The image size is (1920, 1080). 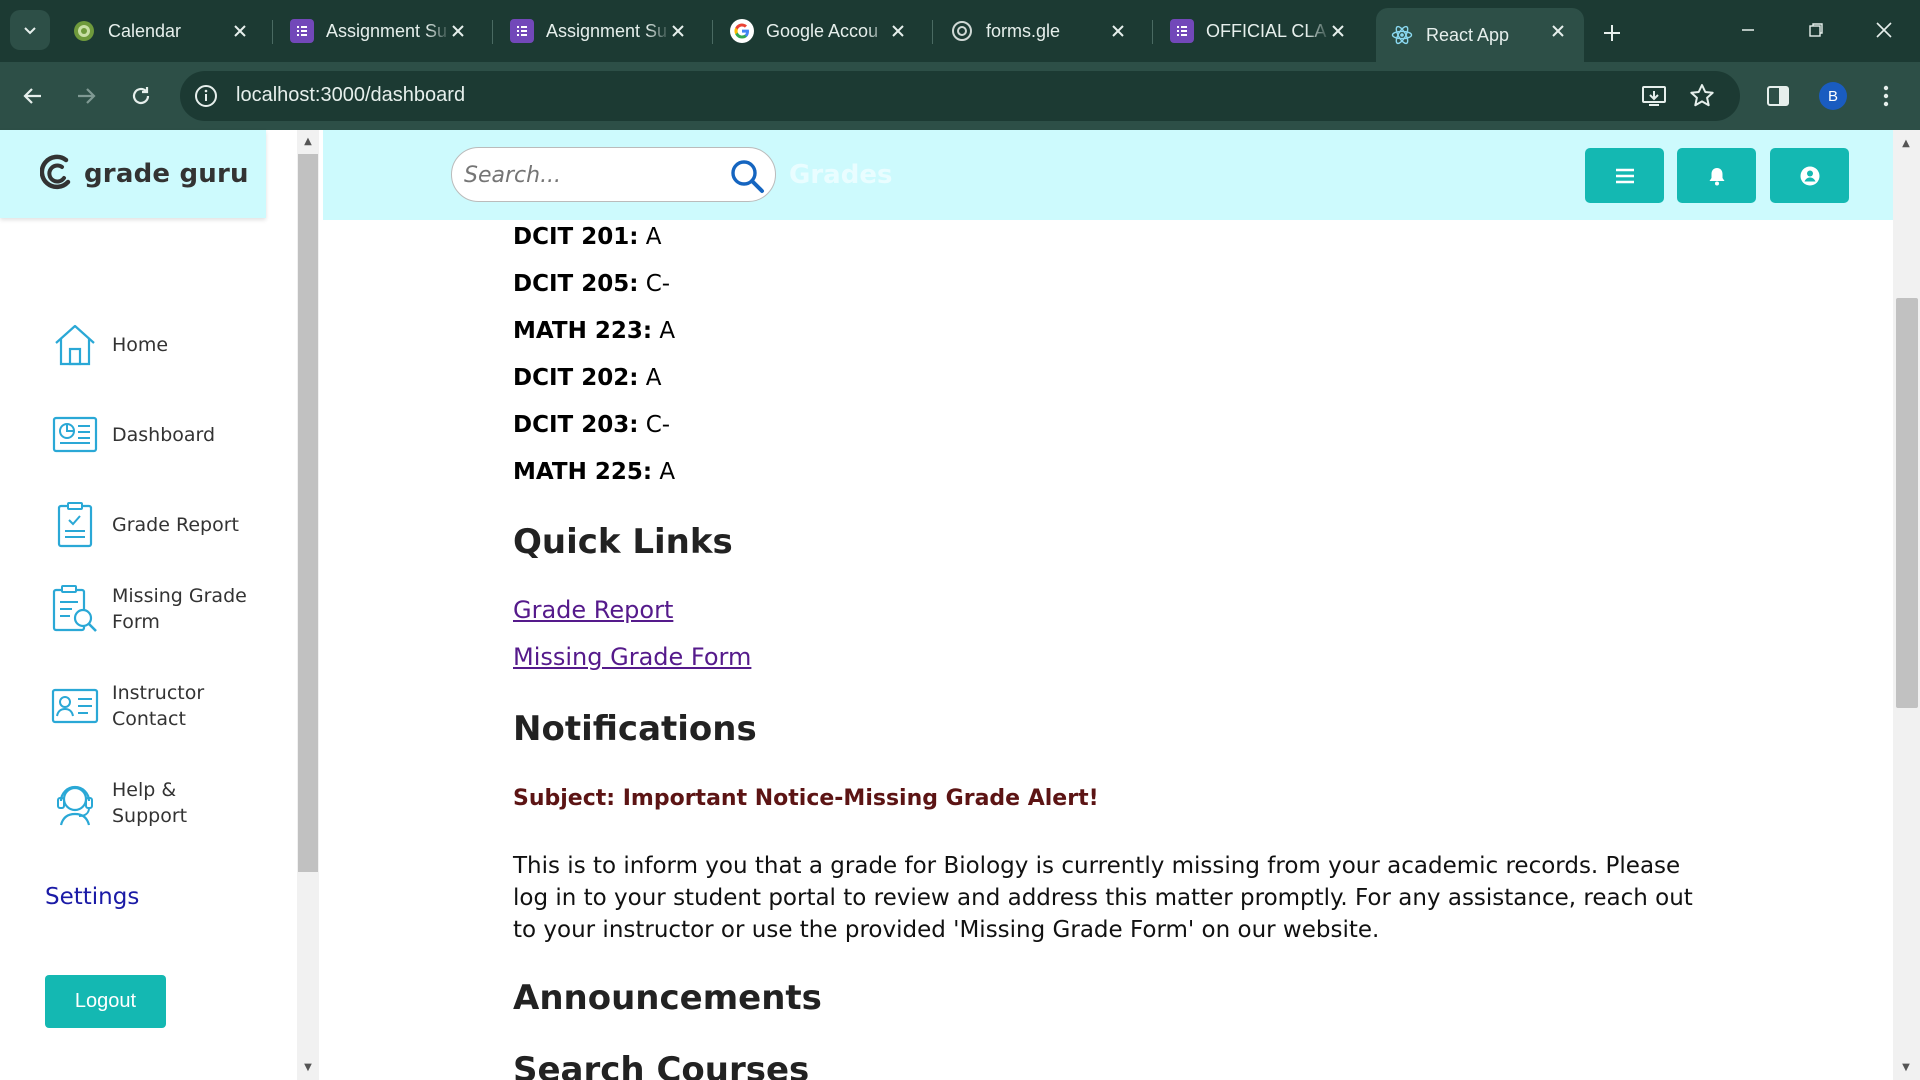 I want to click on account-button, so click(x=1809, y=175).